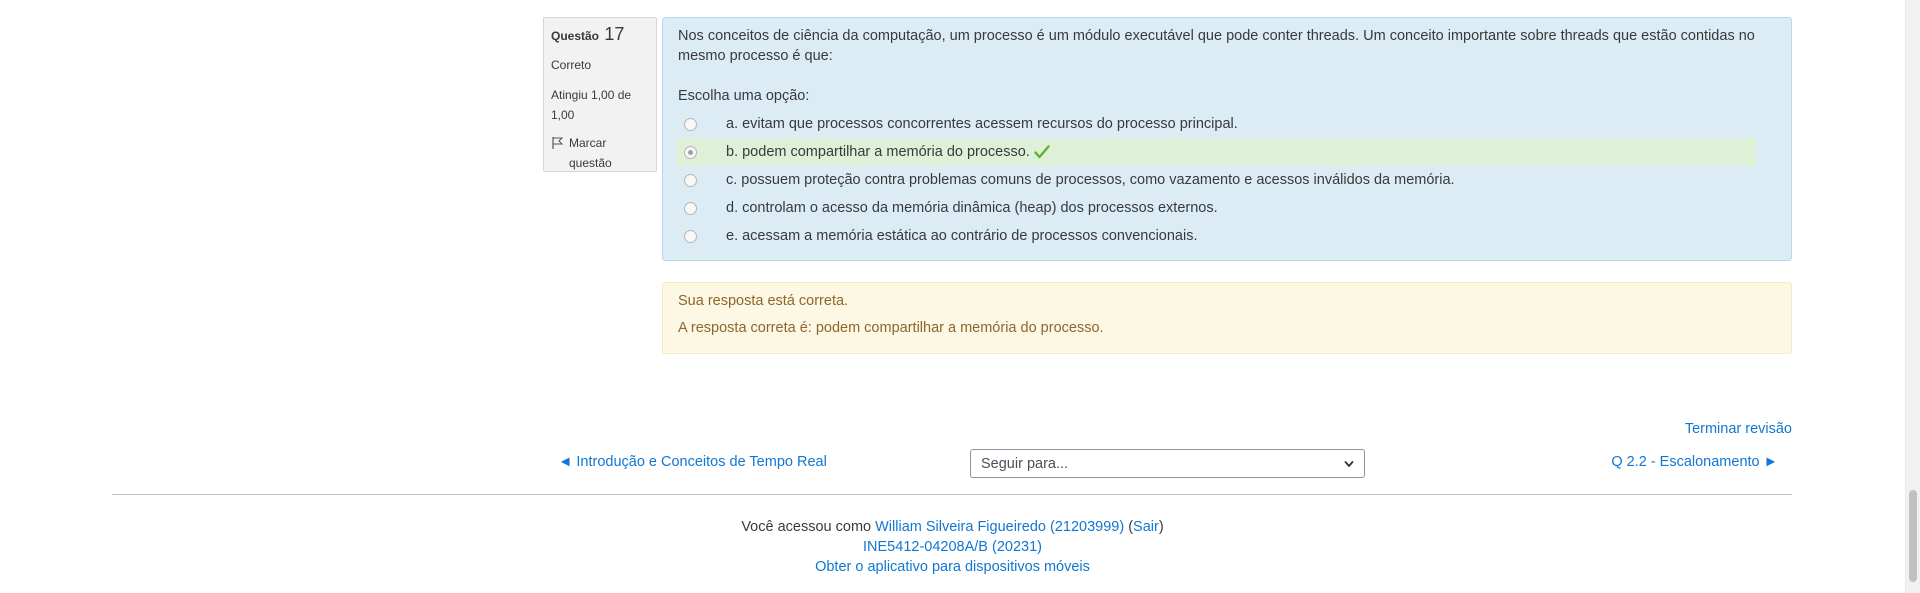 The image size is (1920, 593). Describe the element at coordinates (806, 527) in the screenshot. I see `logged-in-prefix: Você acessou como` at that location.